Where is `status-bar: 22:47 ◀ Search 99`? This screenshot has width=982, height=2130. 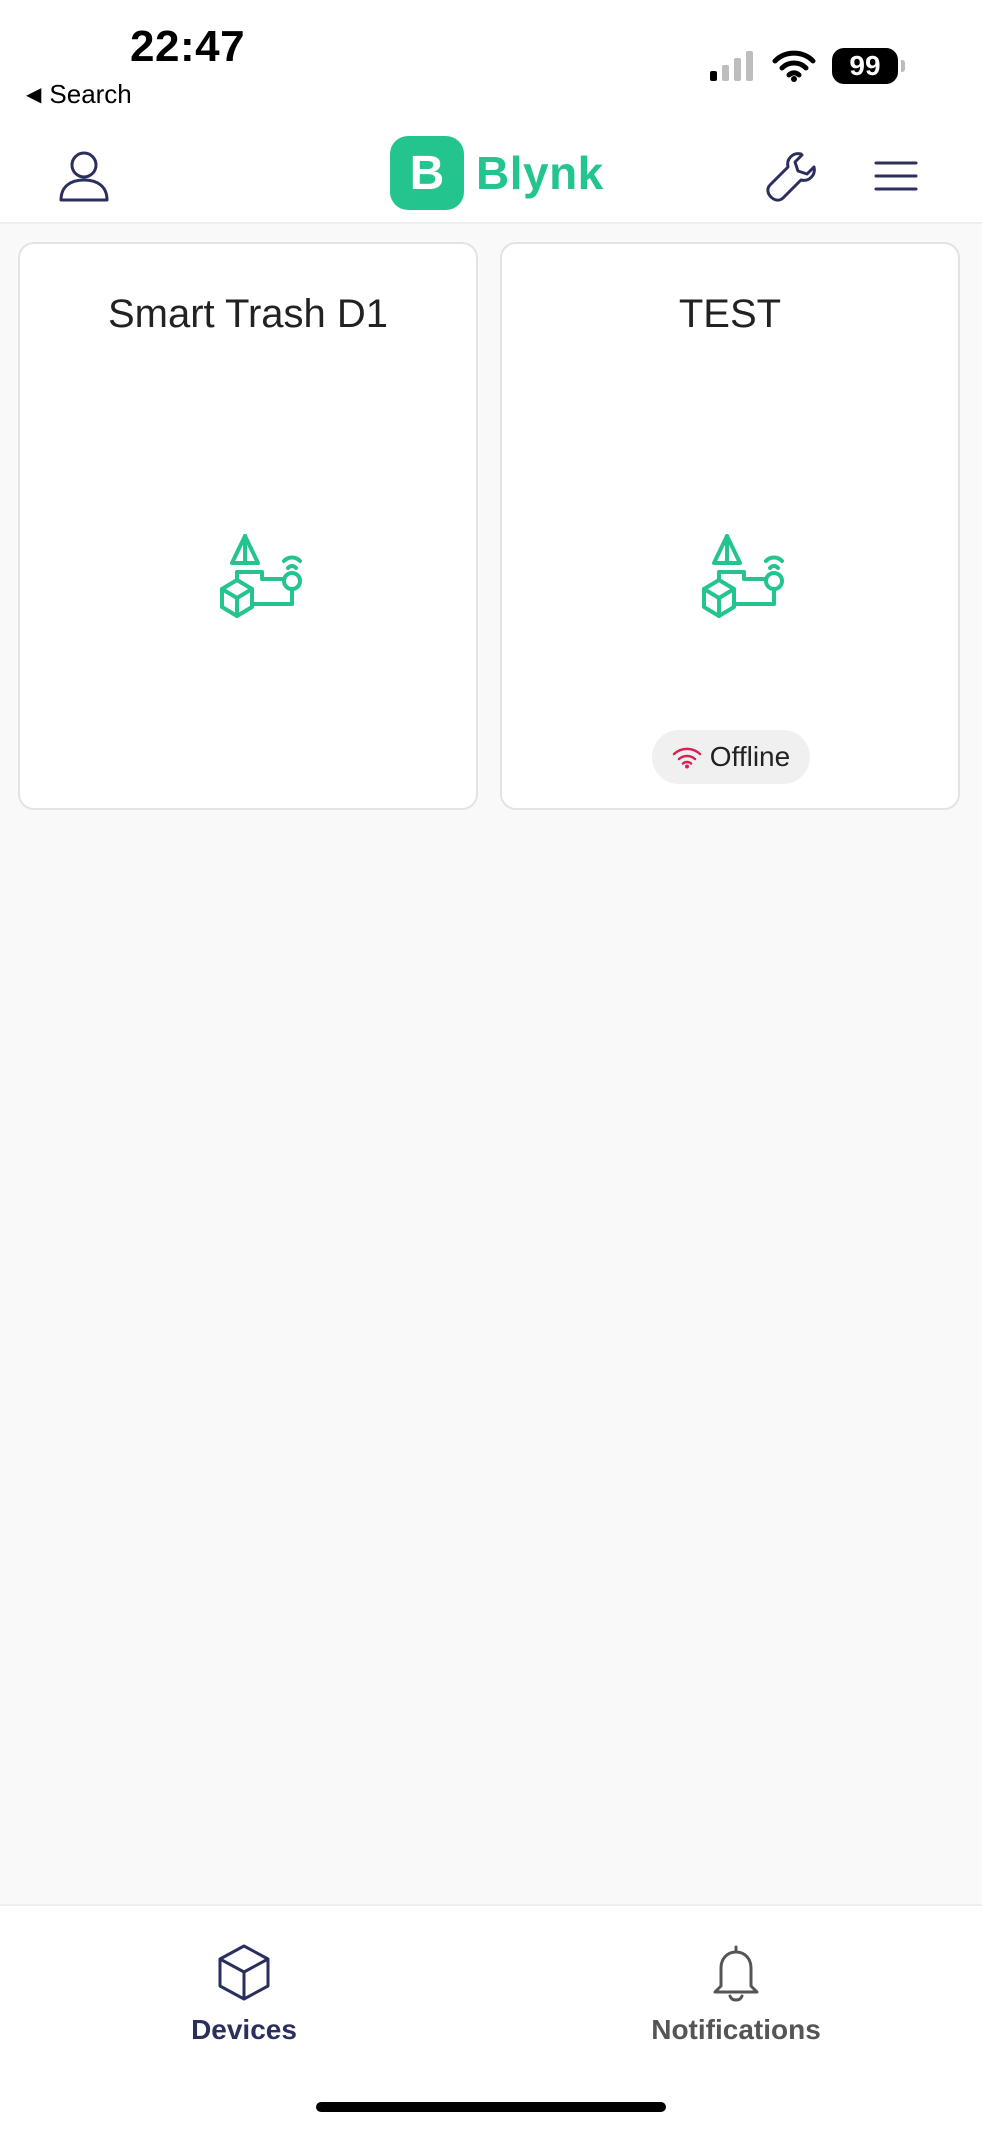 status-bar: 22:47 ◀ Search 99 is located at coordinates (491, 65).